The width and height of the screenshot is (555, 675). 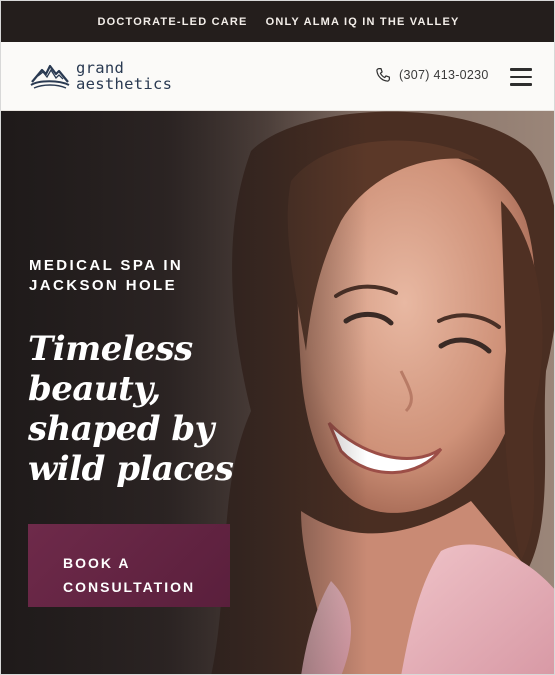 I want to click on cta-line-1: BOOK A, so click(x=97, y=563).